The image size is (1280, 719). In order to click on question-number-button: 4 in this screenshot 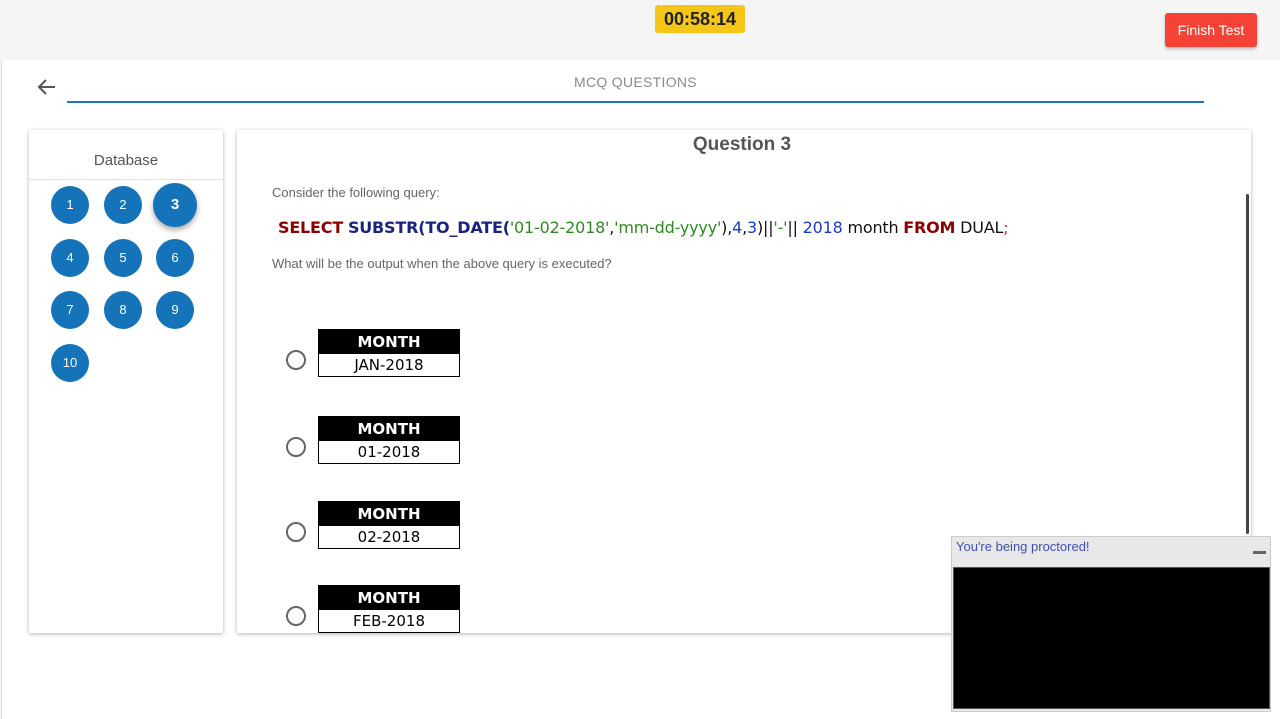, I will do `click(70, 258)`.